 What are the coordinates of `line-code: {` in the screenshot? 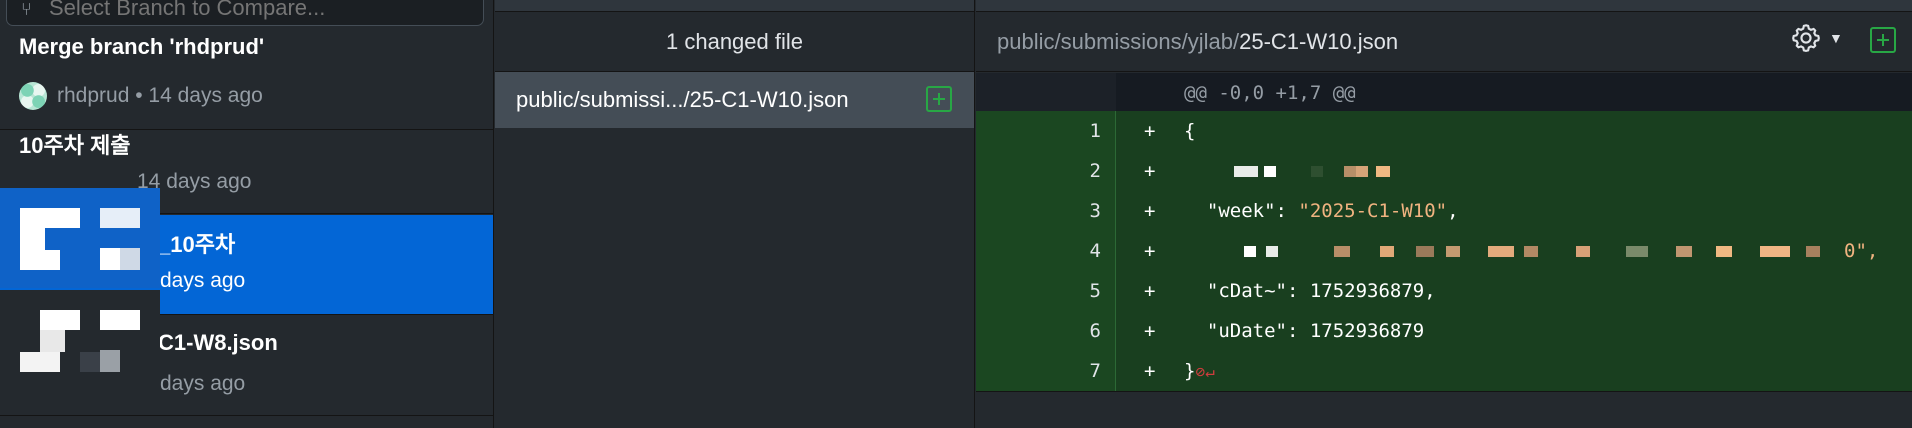 It's located at (1190, 131).